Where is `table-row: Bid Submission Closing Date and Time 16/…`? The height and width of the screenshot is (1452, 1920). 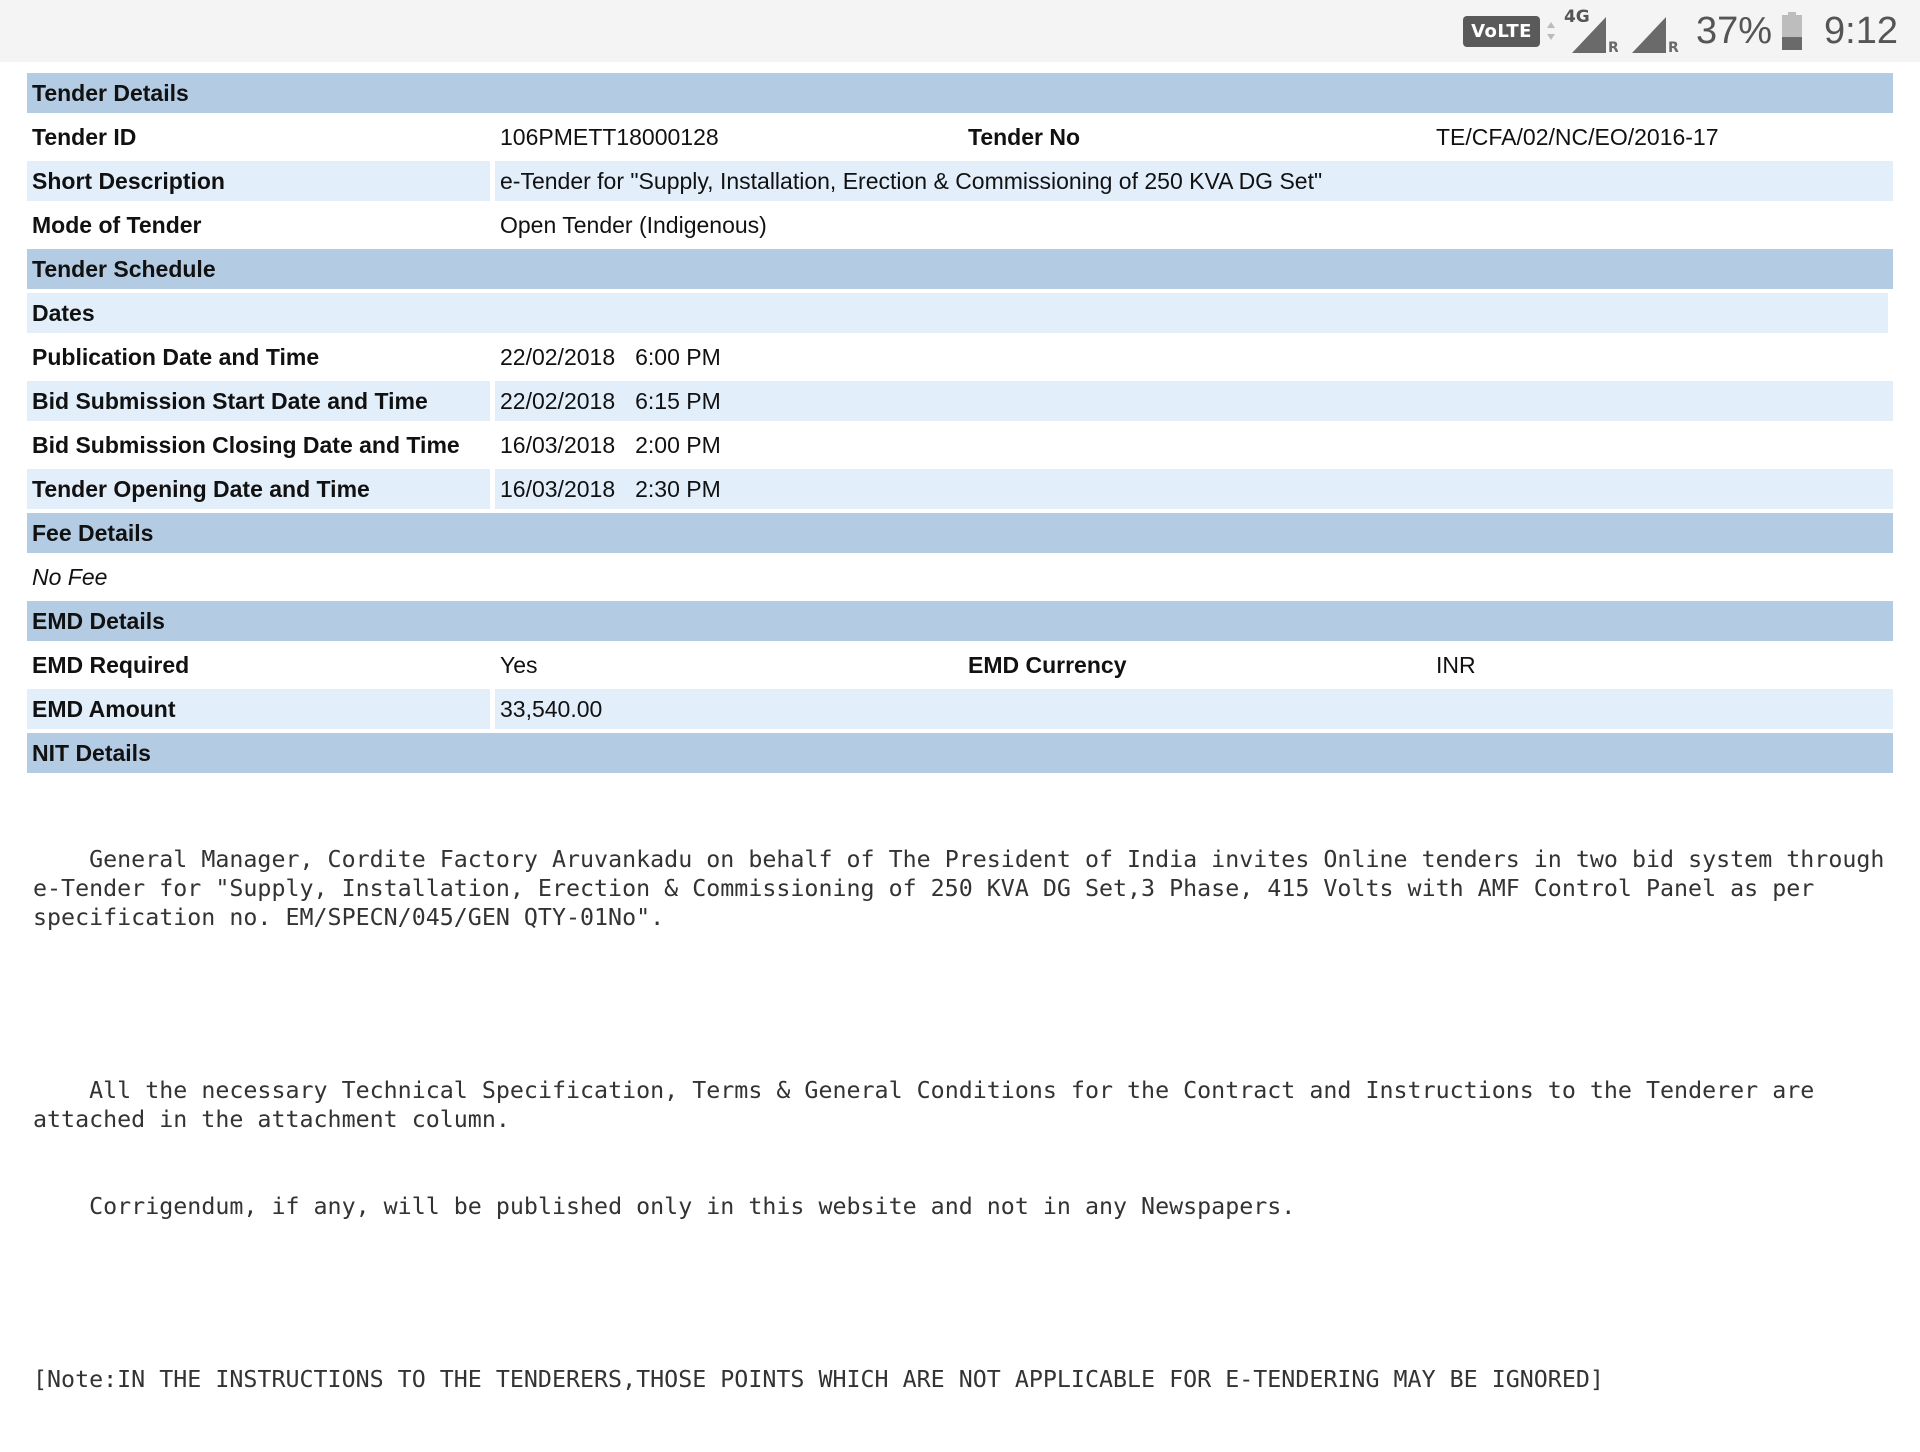
table-row: Bid Submission Closing Date and Time 16/… is located at coordinates (960, 445).